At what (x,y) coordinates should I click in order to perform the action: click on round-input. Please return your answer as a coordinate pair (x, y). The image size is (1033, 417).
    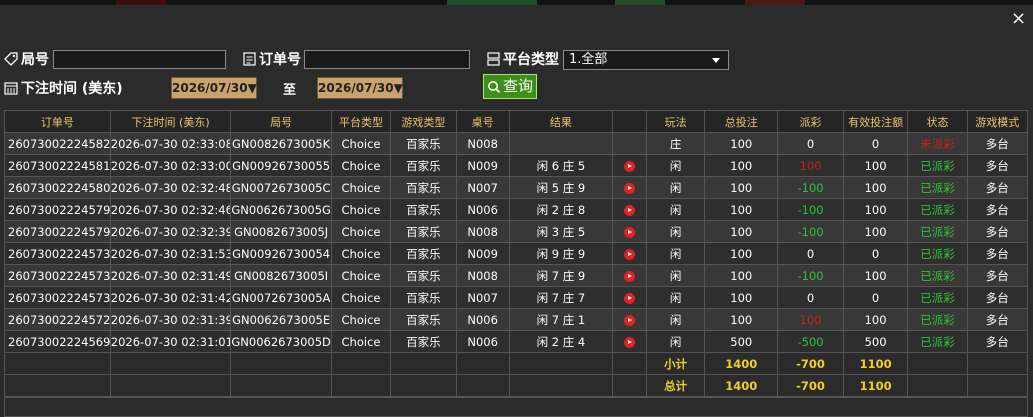
    Looking at the image, I should click on (139, 59).